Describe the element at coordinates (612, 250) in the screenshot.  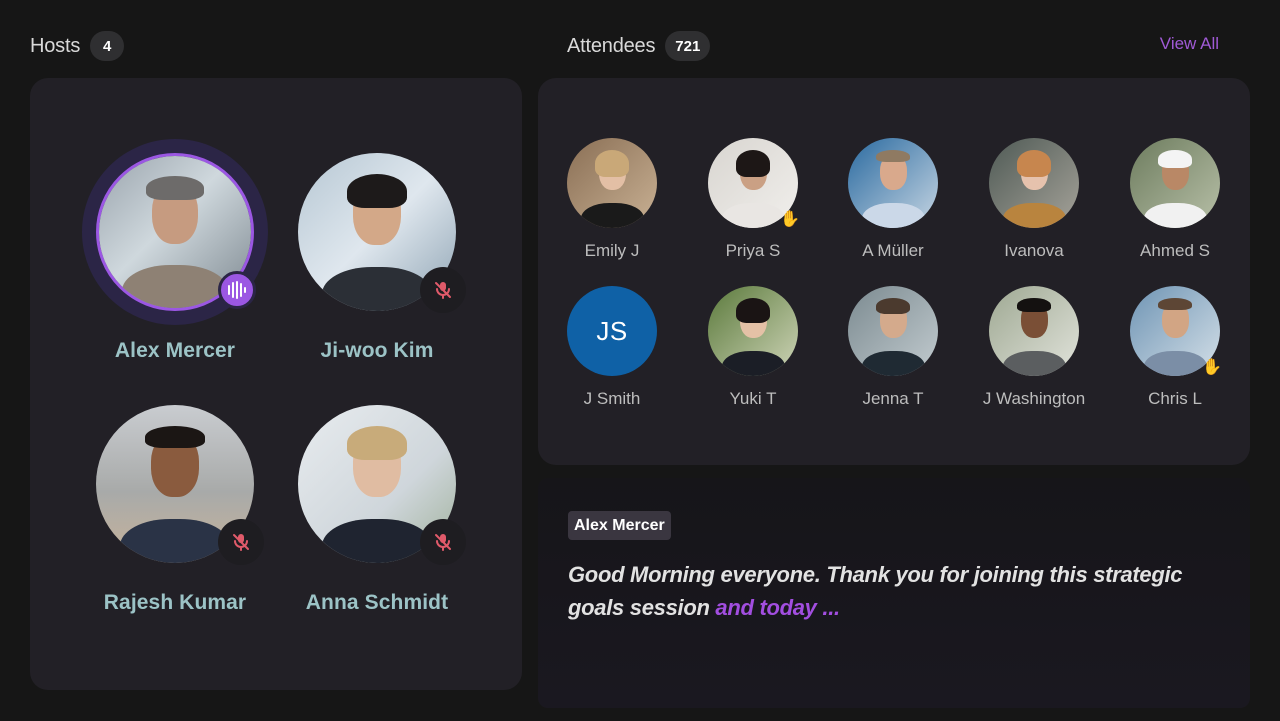
I see `attendee-name: Emily J` at that location.